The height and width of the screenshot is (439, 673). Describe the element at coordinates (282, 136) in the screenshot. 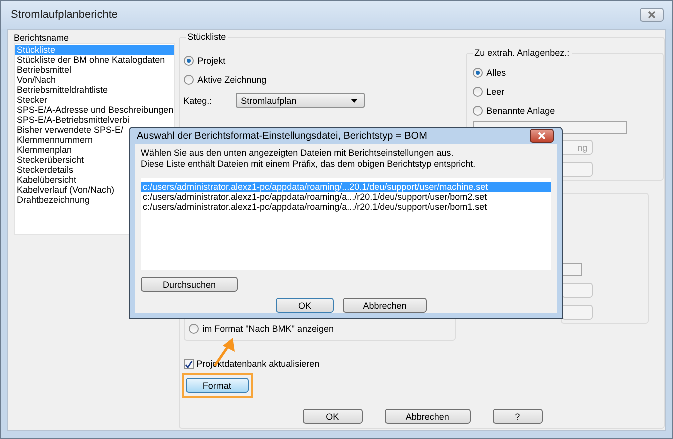

I see `dialog-title: Auswahl der Berichtsformat-Einstellungsdatei, Berichtstyp = BOM` at that location.